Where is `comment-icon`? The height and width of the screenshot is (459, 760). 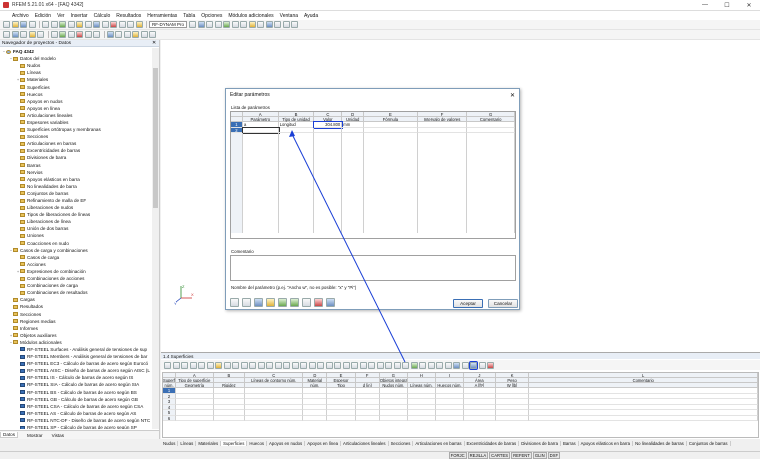 comment-icon is located at coordinates (96, 34).